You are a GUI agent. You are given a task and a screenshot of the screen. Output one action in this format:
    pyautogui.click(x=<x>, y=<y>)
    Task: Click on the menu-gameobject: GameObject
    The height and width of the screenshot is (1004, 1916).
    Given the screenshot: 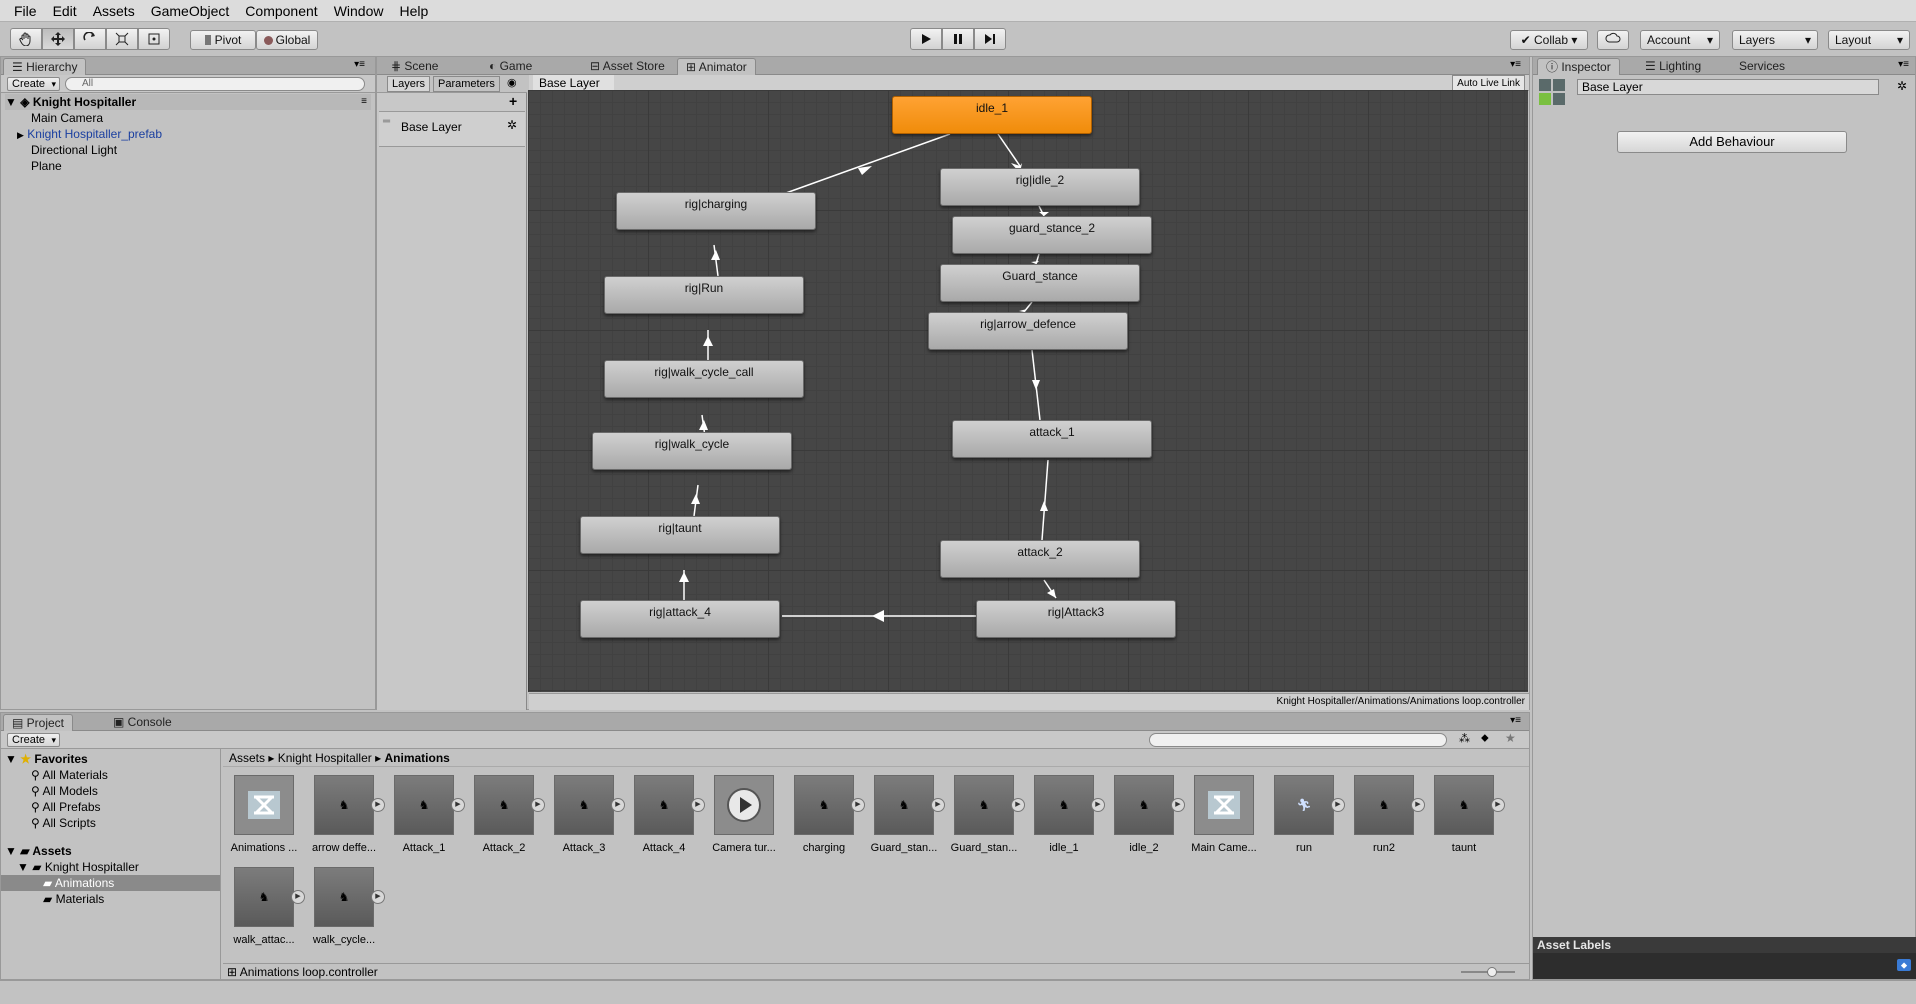 What is the action you would take?
    pyautogui.click(x=190, y=11)
    